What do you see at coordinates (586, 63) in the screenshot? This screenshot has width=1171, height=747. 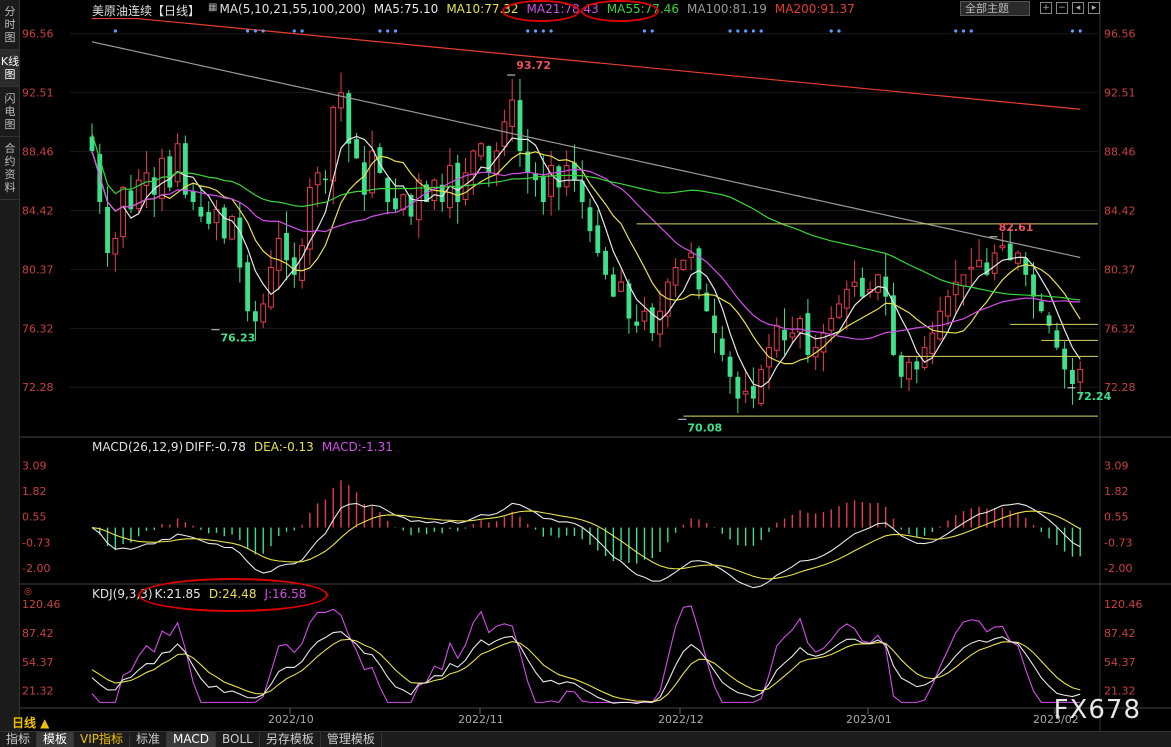 I see `ma200-line` at bounding box center [586, 63].